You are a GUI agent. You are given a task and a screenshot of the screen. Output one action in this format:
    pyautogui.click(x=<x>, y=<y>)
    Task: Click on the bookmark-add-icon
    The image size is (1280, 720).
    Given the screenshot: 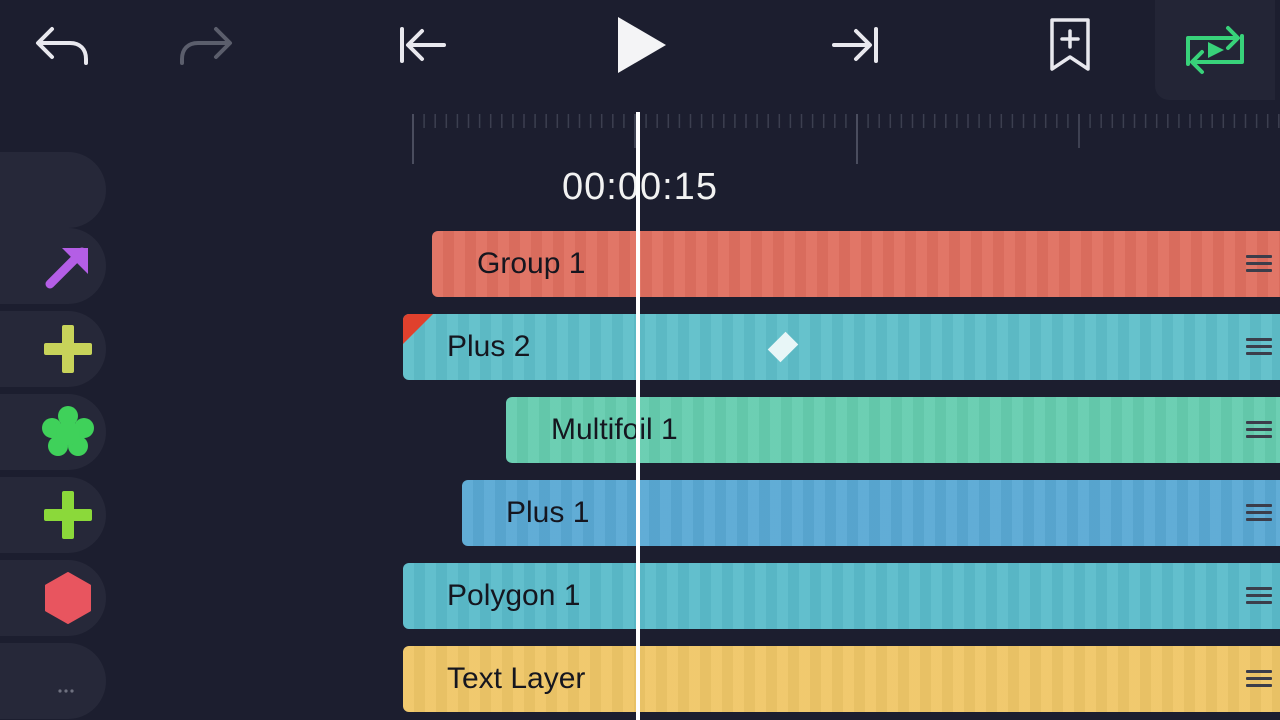 What is the action you would take?
    pyautogui.click(x=1070, y=45)
    